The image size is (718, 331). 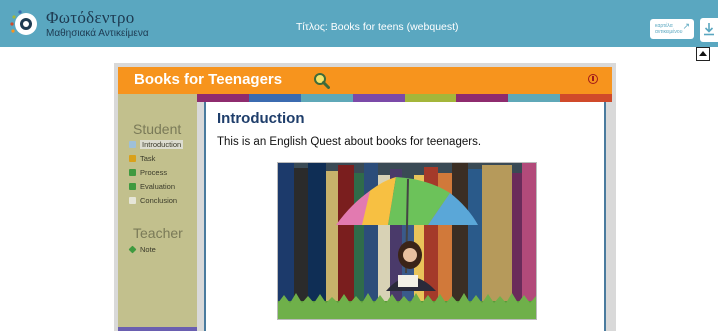 What do you see at coordinates (25, 24) in the screenshot?
I see `photodentro-logo` at bounding box center [25, 24].